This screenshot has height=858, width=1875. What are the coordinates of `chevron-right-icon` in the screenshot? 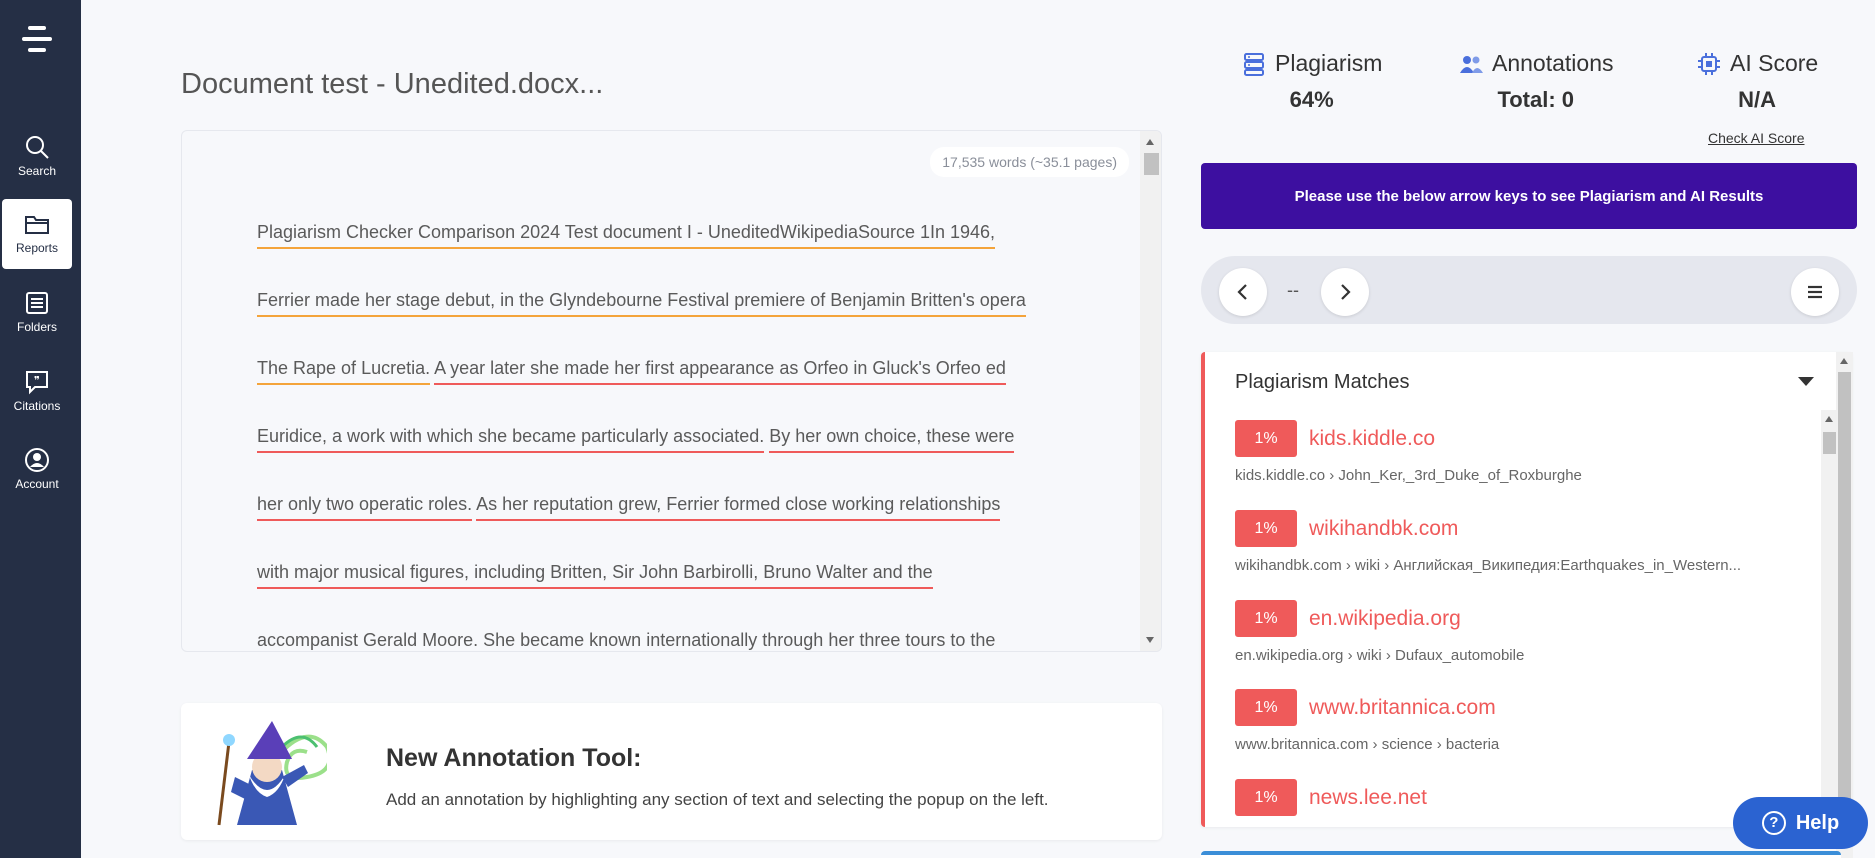 It's located at (1346, 292).